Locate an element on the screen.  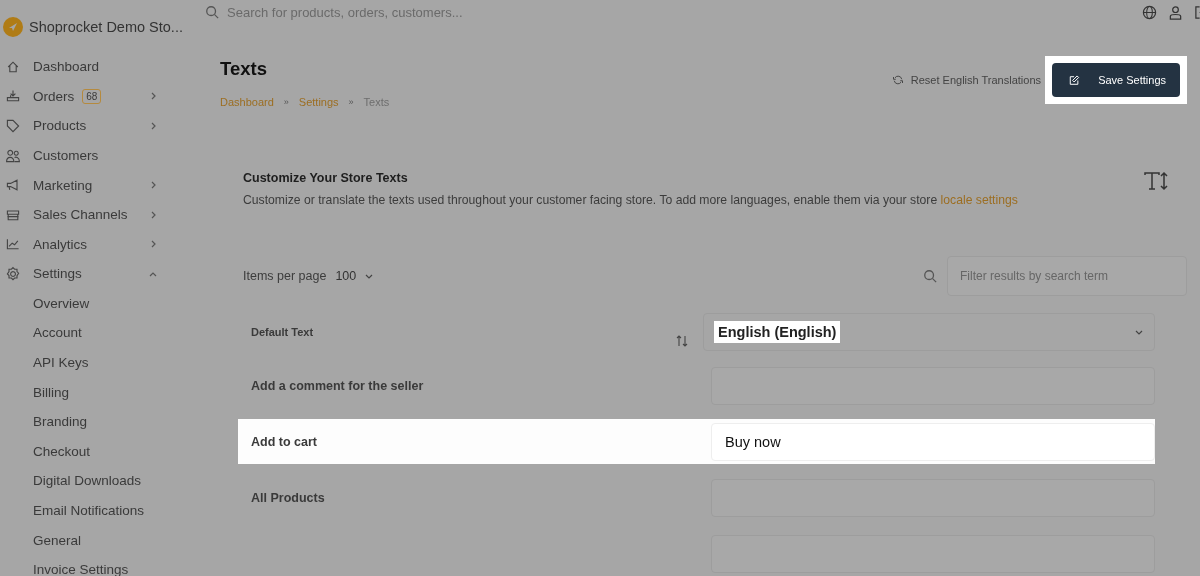
sidebar-item: Products is located at coordinates (101, 126).